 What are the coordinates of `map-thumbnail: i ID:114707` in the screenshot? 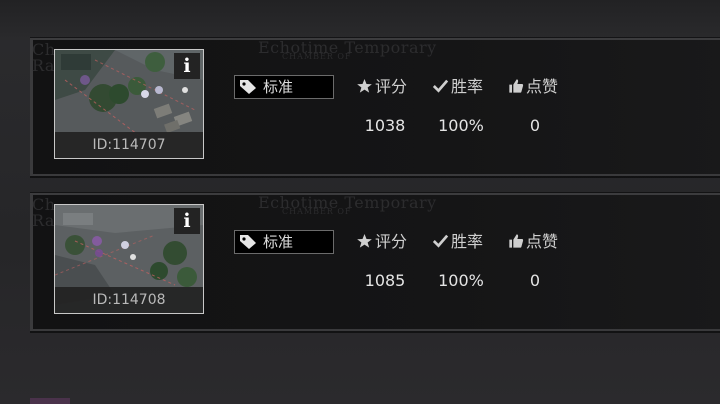 It's located at (129, 104).